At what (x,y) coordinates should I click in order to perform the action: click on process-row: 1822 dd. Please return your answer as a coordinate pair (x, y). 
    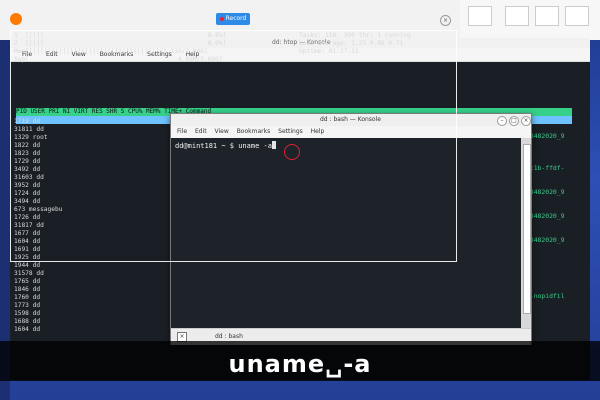
    Looking at the image, I should click on (27, 146).